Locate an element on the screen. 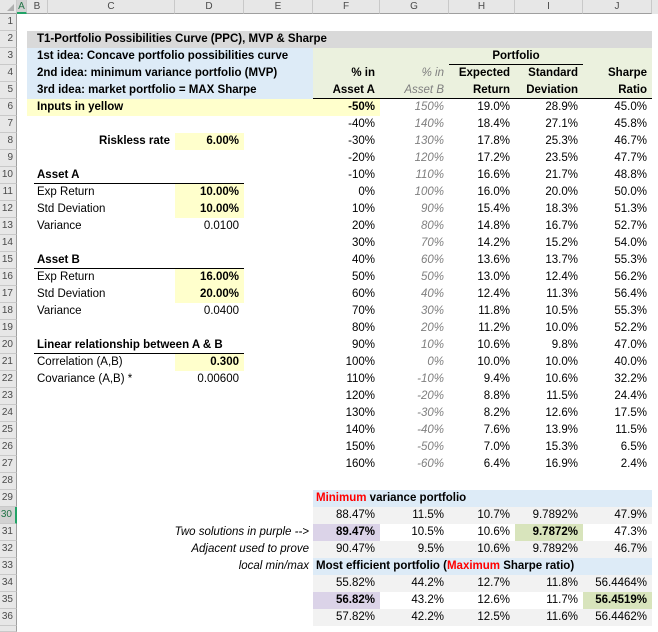  cell: 47.9% is located at coordinates (617, 515).